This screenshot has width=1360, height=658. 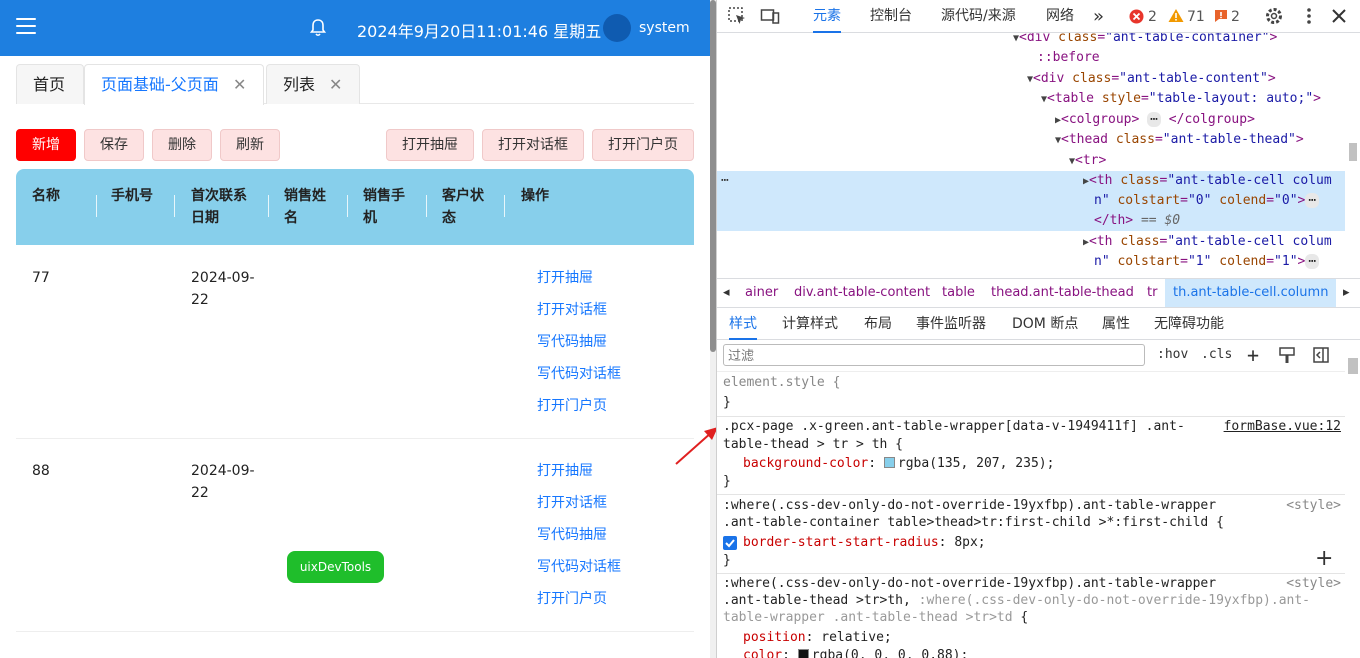 I want to click on header-phone: 手机号, so click(x=132, y=196).